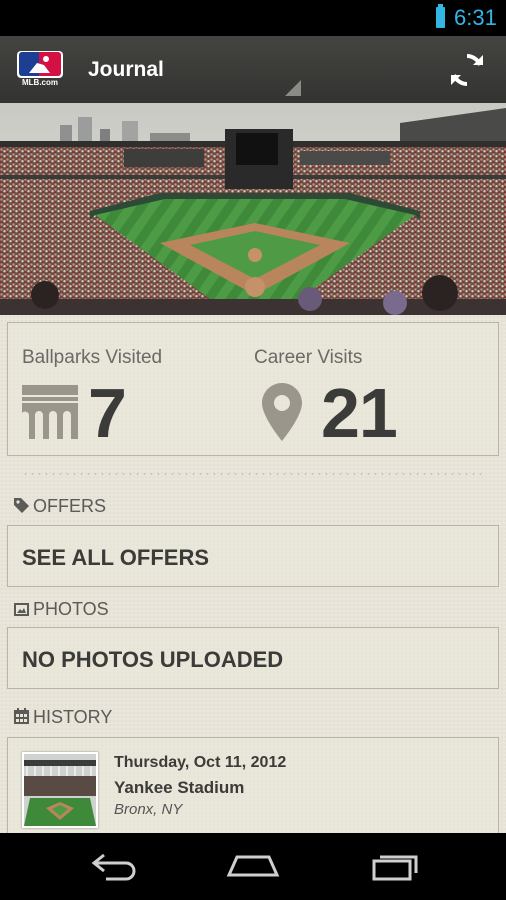  Describe the element at coordinates (21, 716) in the screenshot. I see `calendar-icon` at that location.